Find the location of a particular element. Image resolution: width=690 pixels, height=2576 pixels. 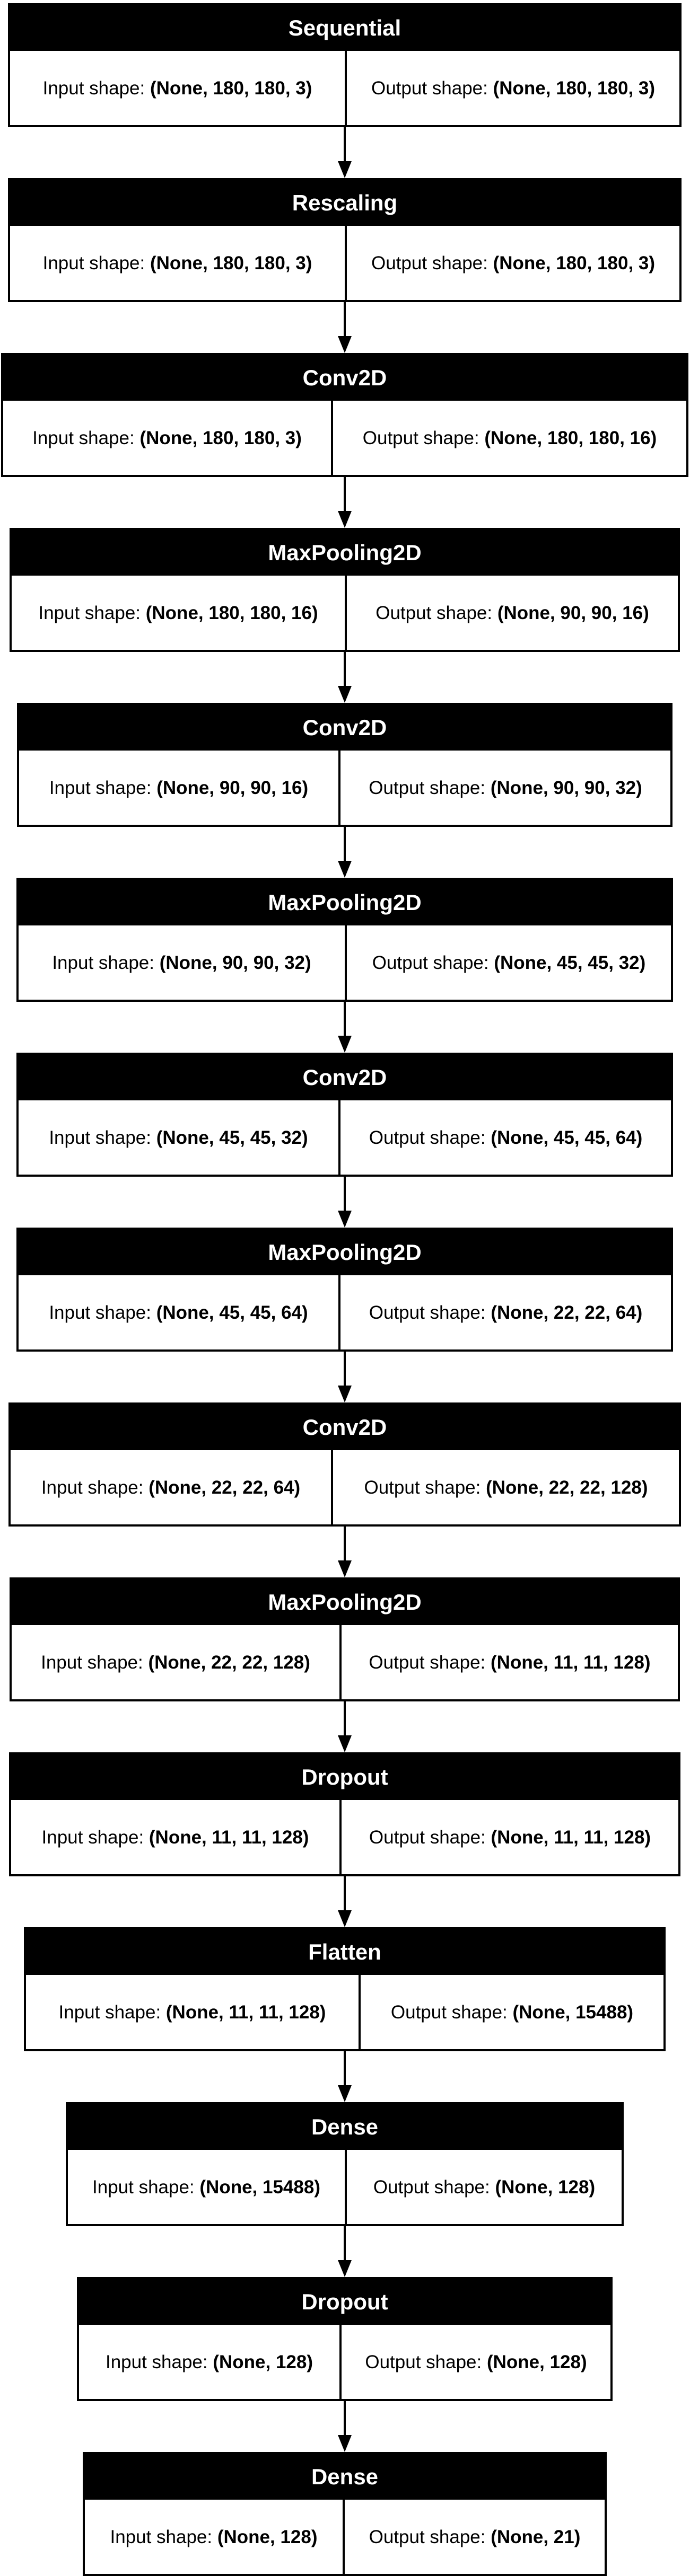

output-shape-value: (None, 45, 45, 32) is located at coordinates (570, 962).